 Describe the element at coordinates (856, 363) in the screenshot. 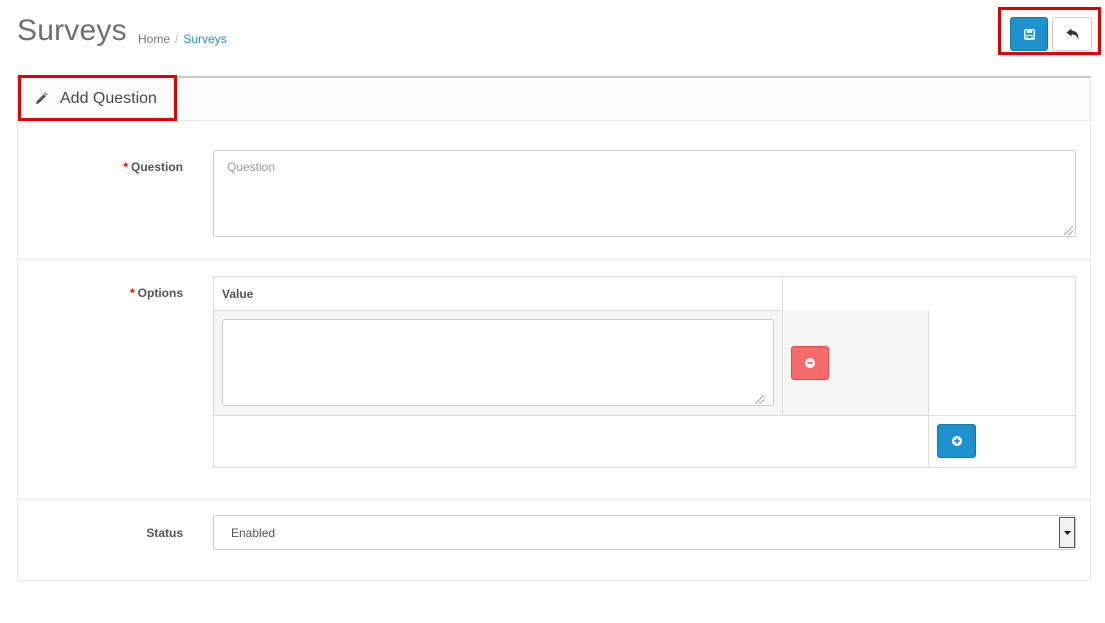

I see `option-action-cell` at that location.